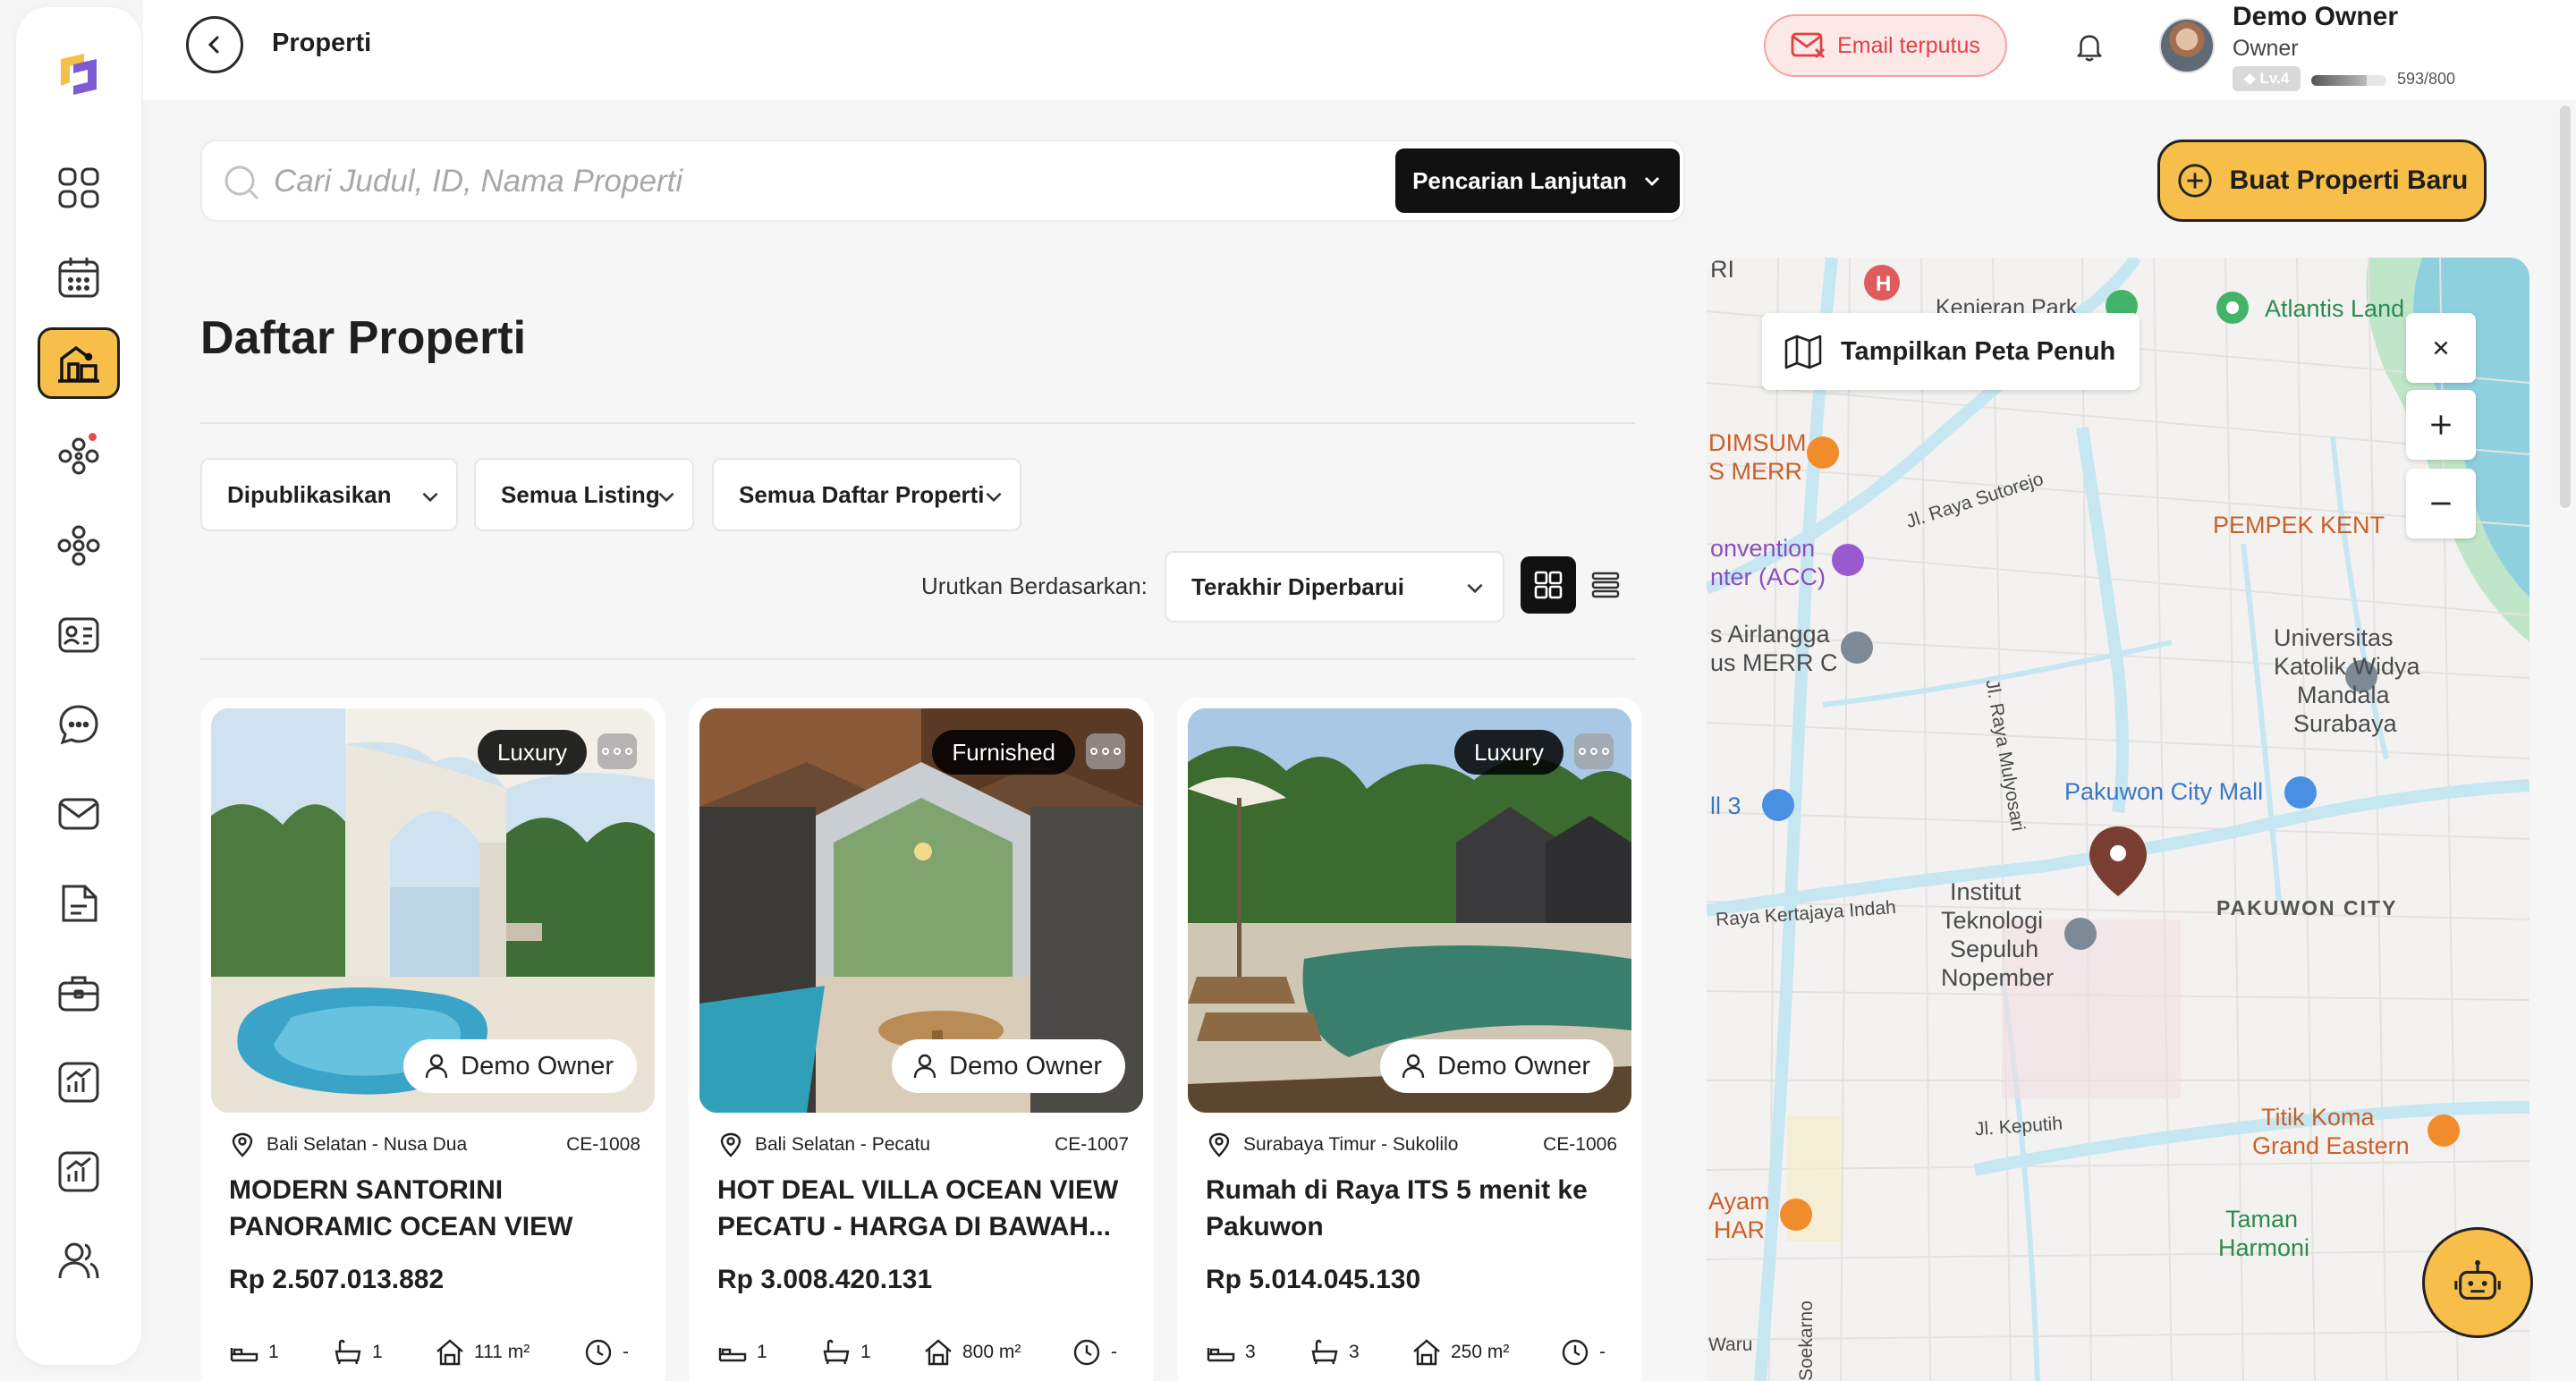 Image resolution: width=2576 pixels, height=1381 pixels. Describe the element at coordinates (923, 1145) in the screenshot. I see `location-row: Bali Selatan - Pecatu CE-1007` at that location.